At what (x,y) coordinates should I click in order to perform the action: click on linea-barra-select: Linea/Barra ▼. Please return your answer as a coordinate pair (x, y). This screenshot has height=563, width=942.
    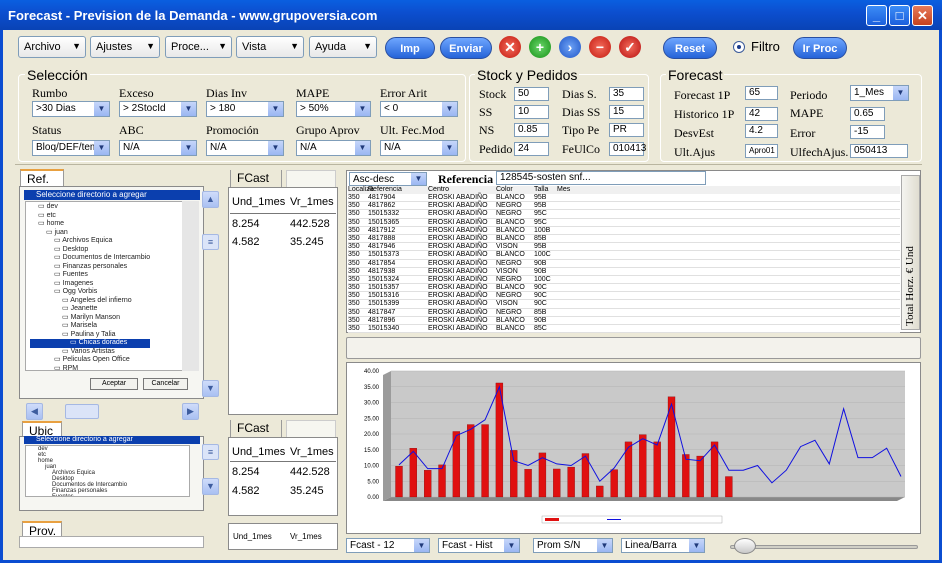
    Looking at the image, I should click on (663, 545).